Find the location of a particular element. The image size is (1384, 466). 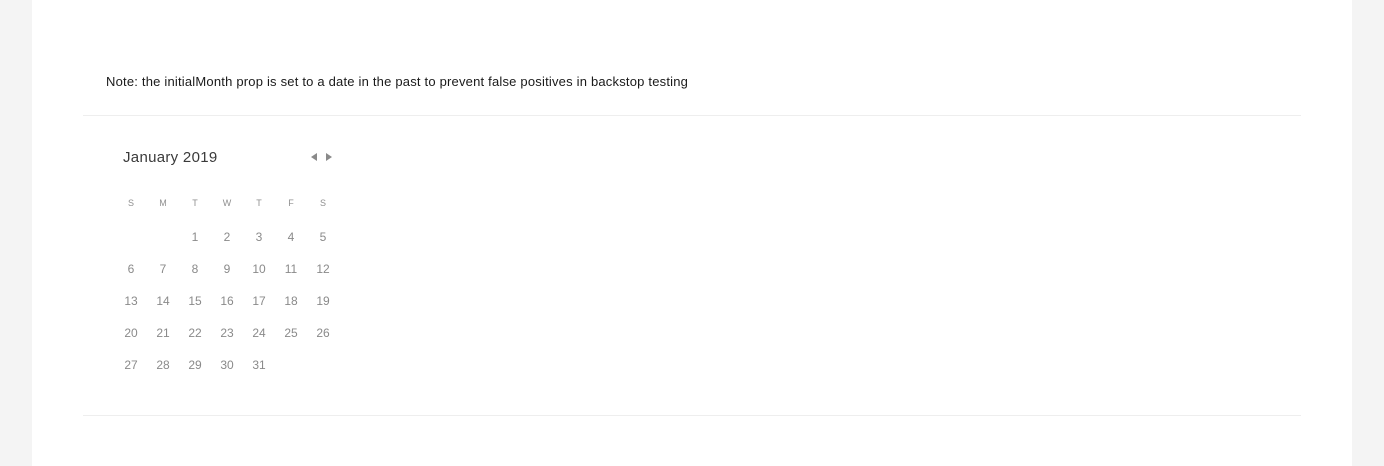

day-cell: 19 is located at coordinates (323, 308).